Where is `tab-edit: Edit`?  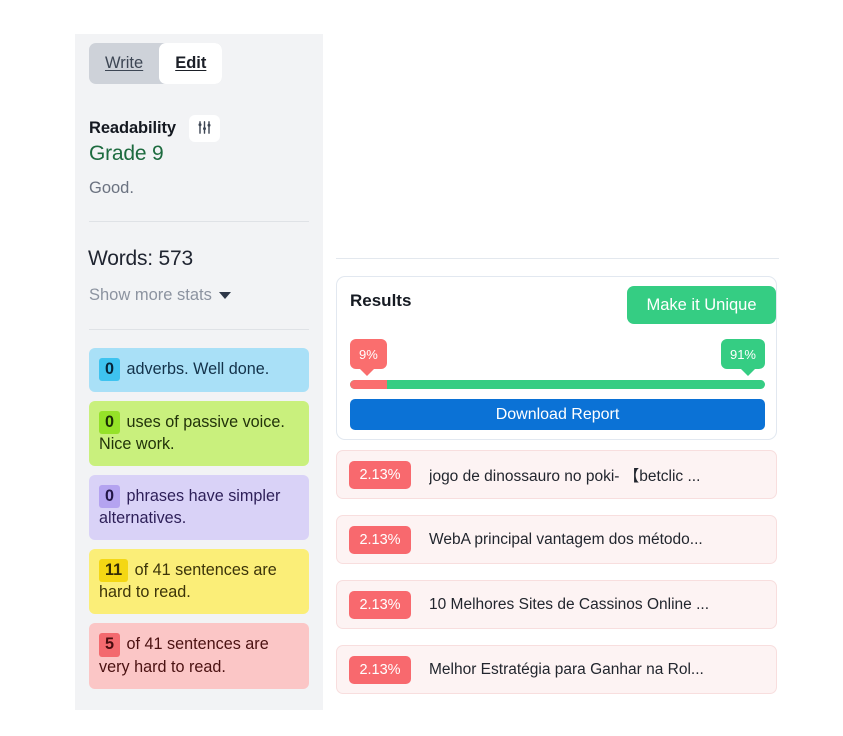
tab-edit: Edit is located at coordinates (191, 63).